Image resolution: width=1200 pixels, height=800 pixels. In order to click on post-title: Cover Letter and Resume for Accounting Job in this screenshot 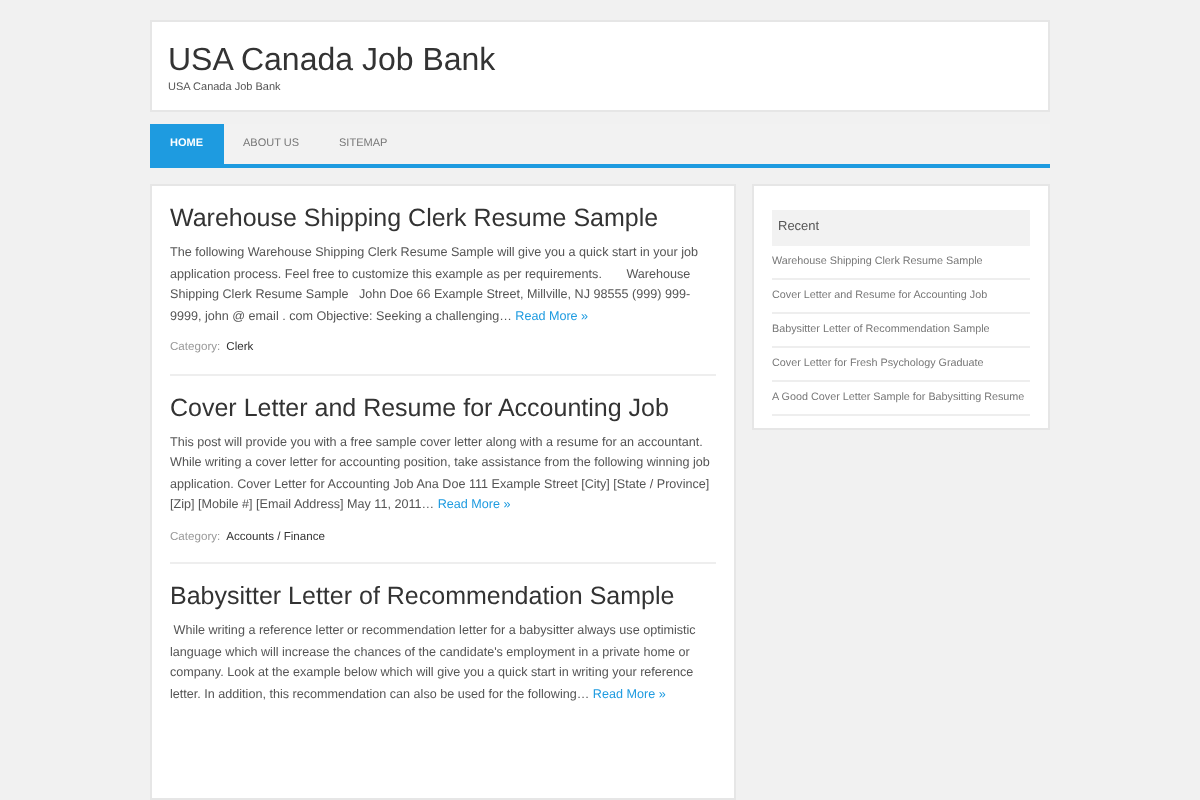, I will do `click(443, 407)`.